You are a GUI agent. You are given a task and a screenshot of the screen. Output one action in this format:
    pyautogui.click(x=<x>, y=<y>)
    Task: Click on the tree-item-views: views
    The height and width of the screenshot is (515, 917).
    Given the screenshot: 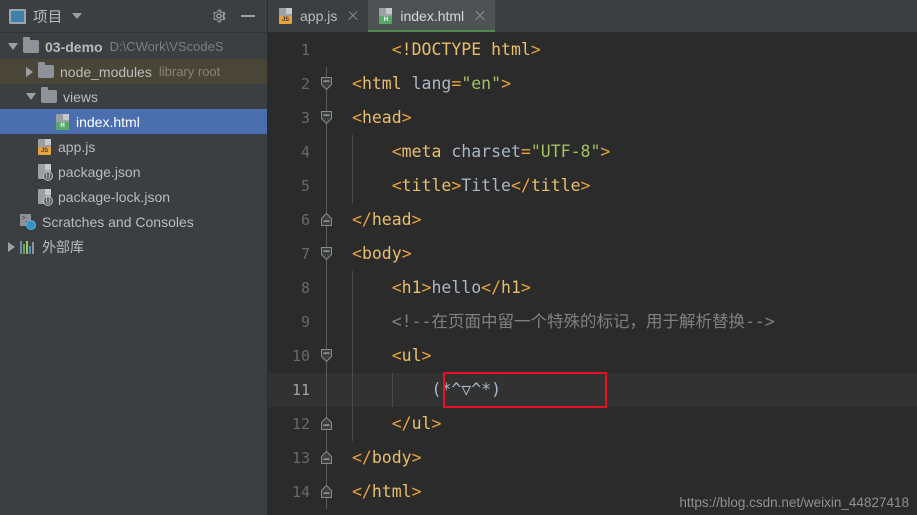 What is the action you would take?
    pyautogui.click(x=133, y=96)
    